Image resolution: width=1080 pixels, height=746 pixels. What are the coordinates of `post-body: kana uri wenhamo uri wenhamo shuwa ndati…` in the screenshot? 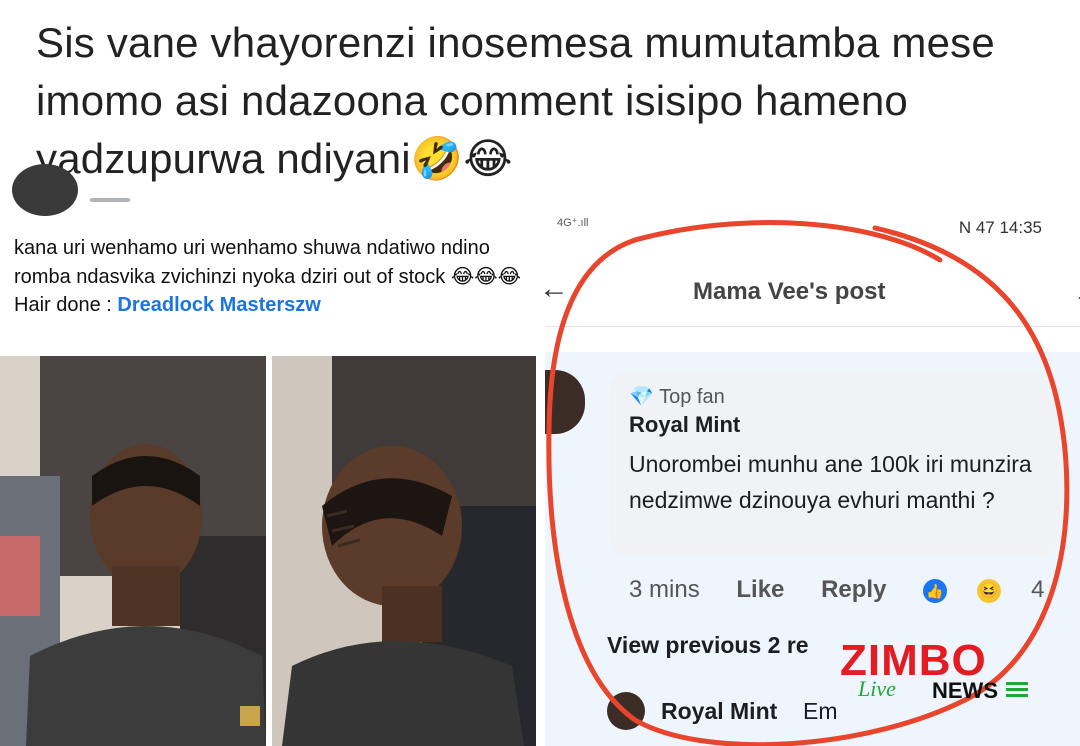 It's located at (274, 276).